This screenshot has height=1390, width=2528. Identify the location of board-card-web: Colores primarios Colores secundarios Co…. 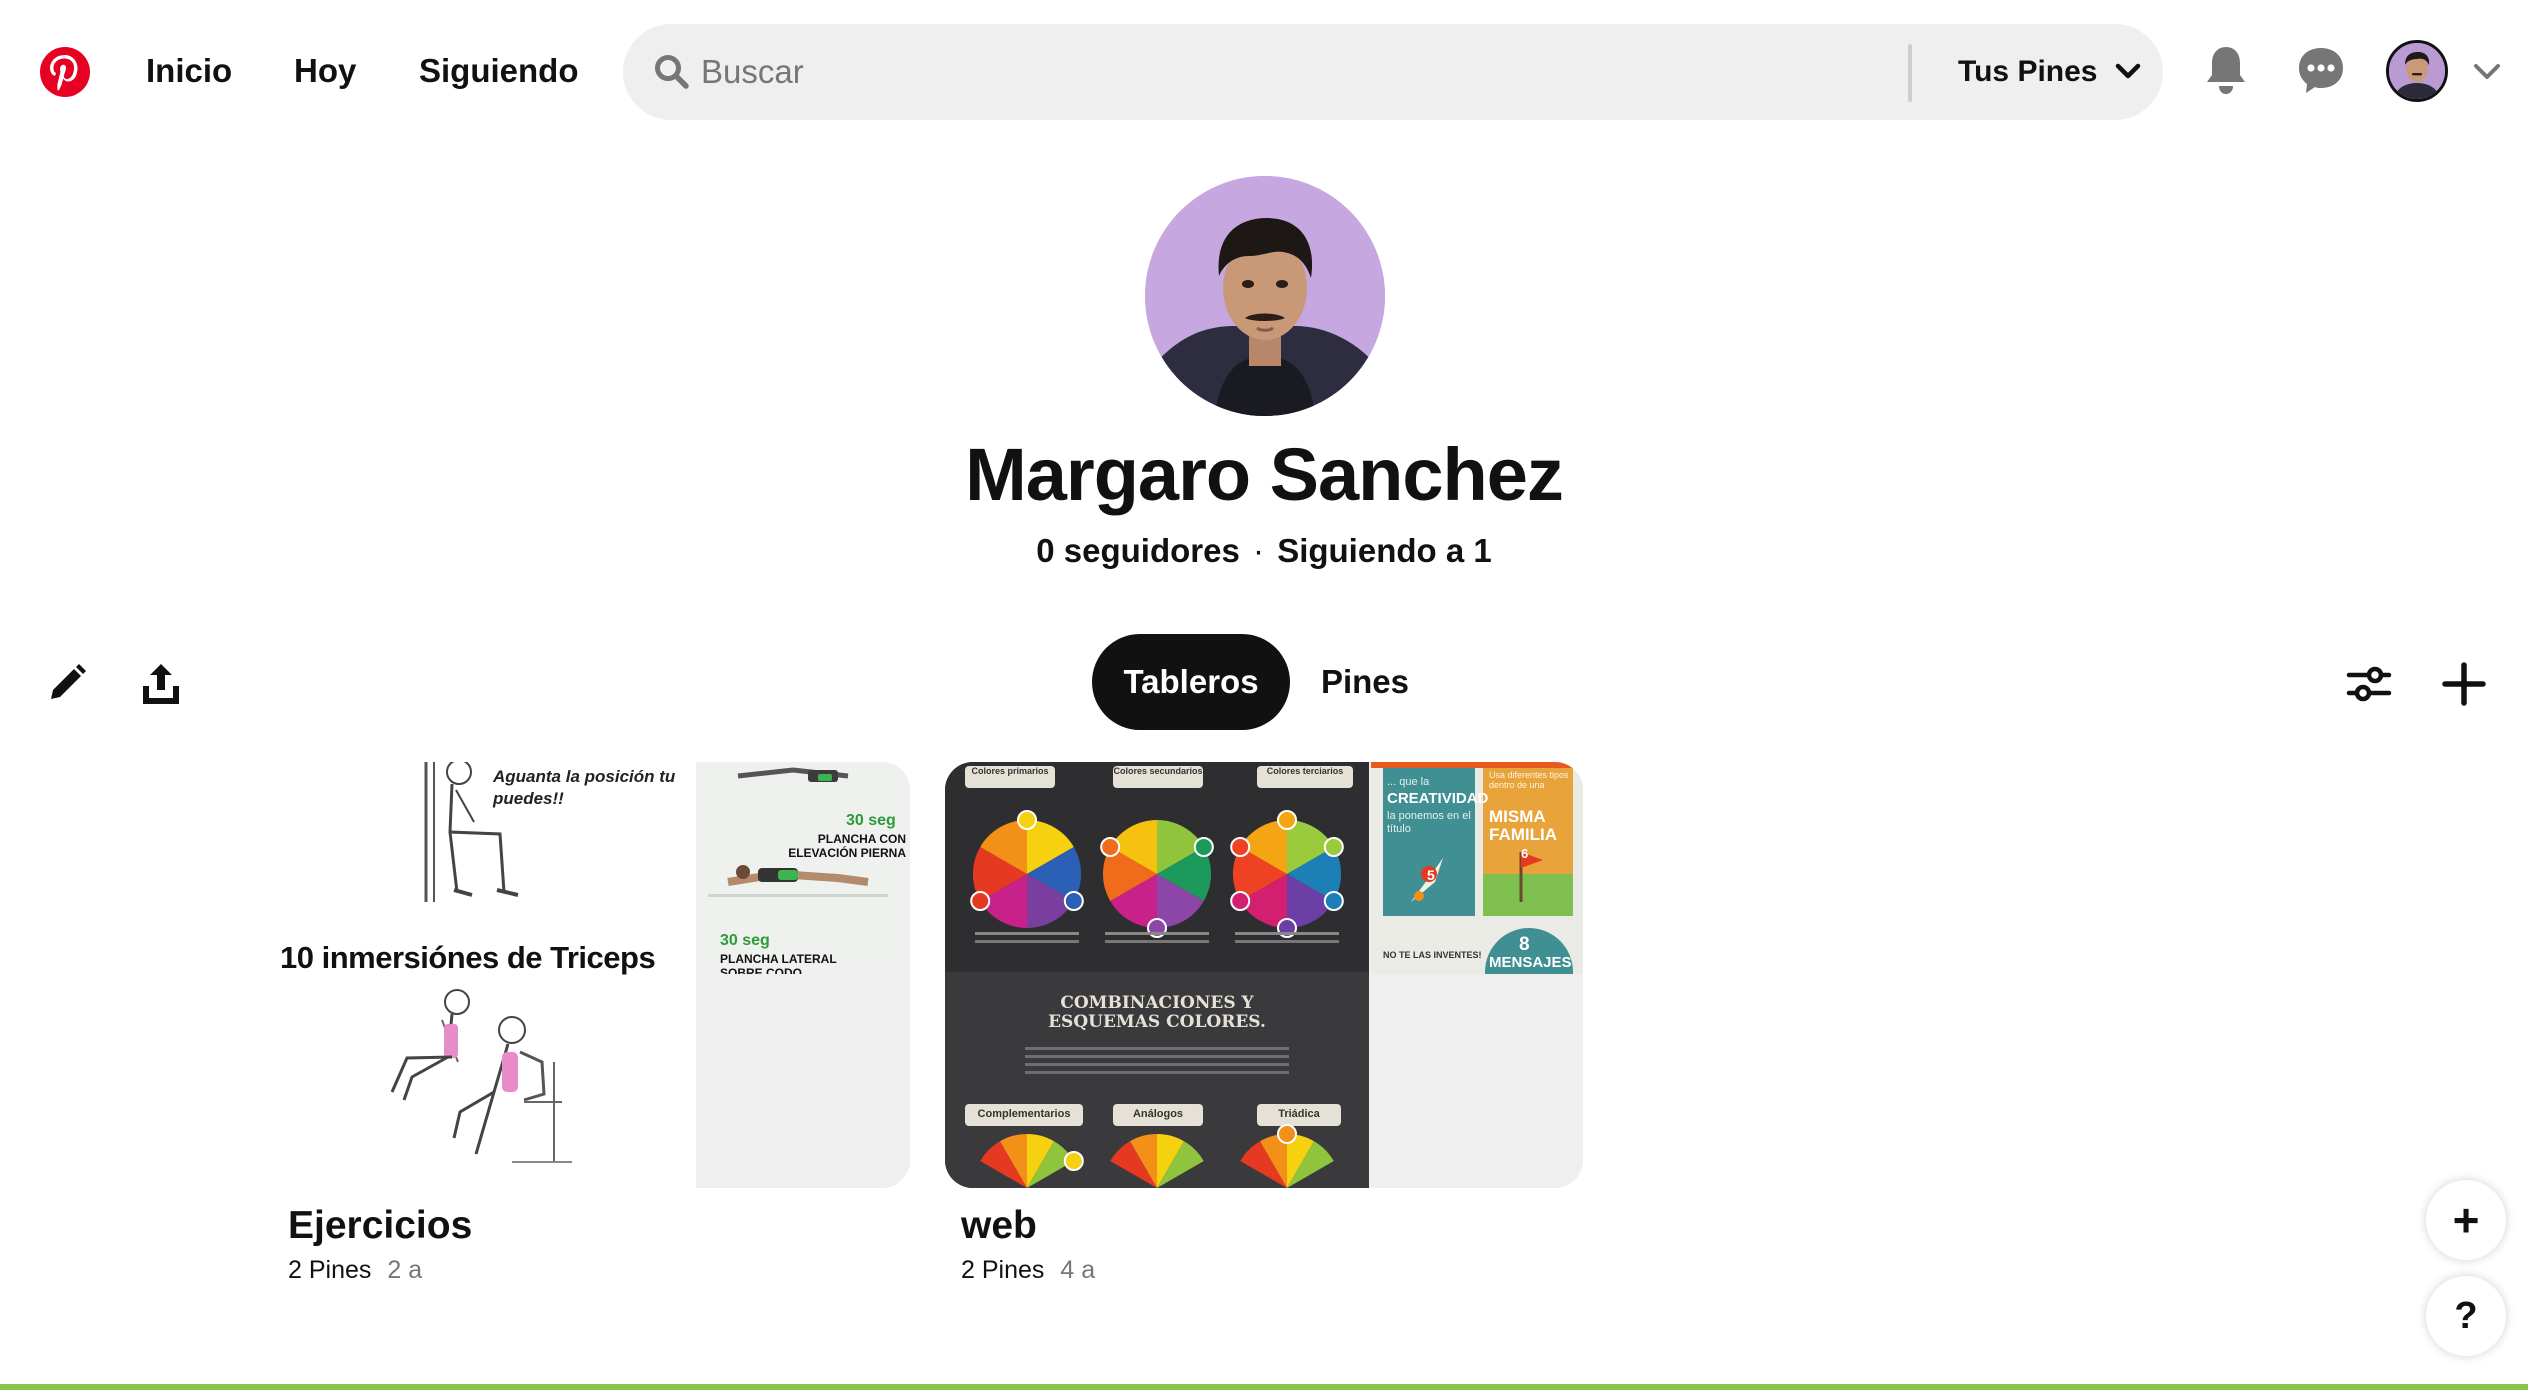
(1264, 1023).